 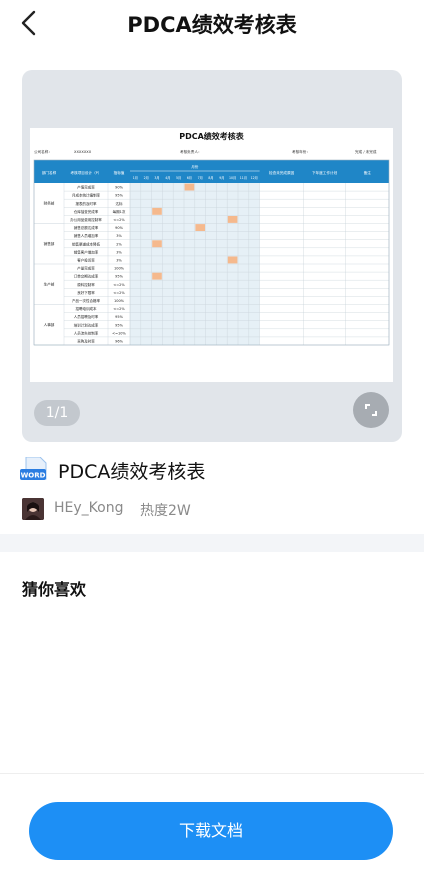 I want to click on dept-cell: 销售部, so click(x=49, y=243).